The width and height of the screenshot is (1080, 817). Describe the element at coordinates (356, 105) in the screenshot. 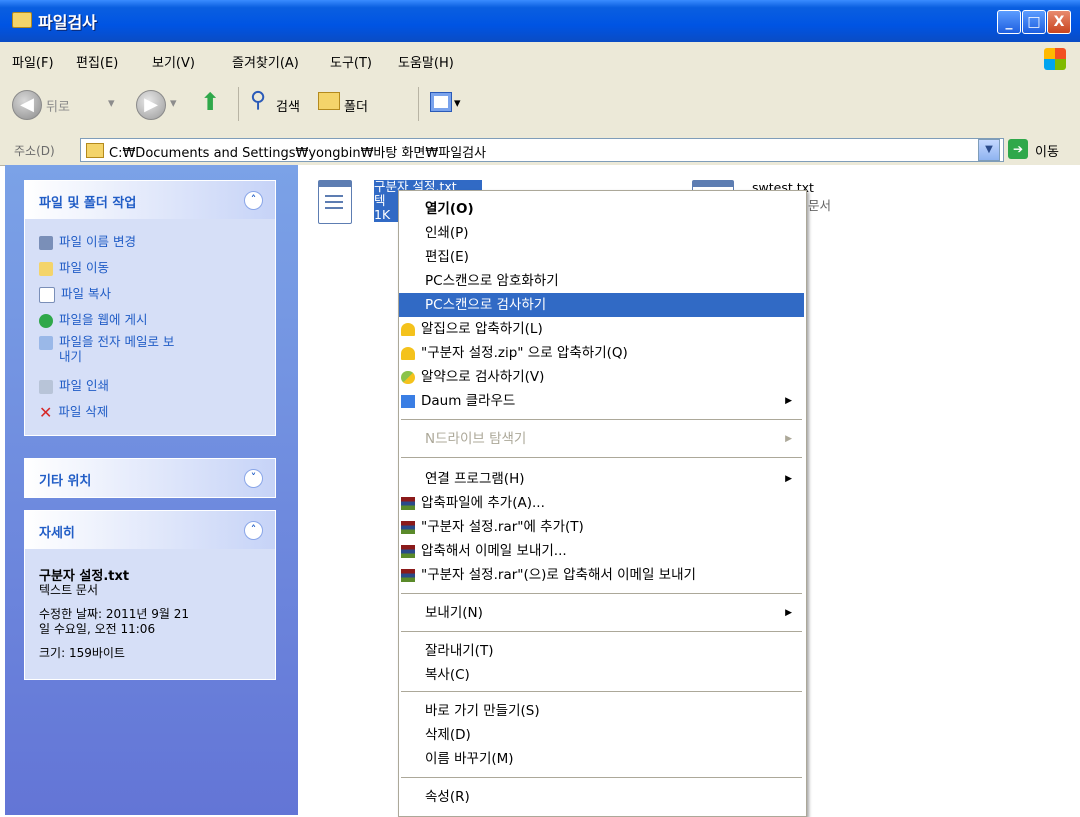

I see `folders-button-label: 폴더` at that location.